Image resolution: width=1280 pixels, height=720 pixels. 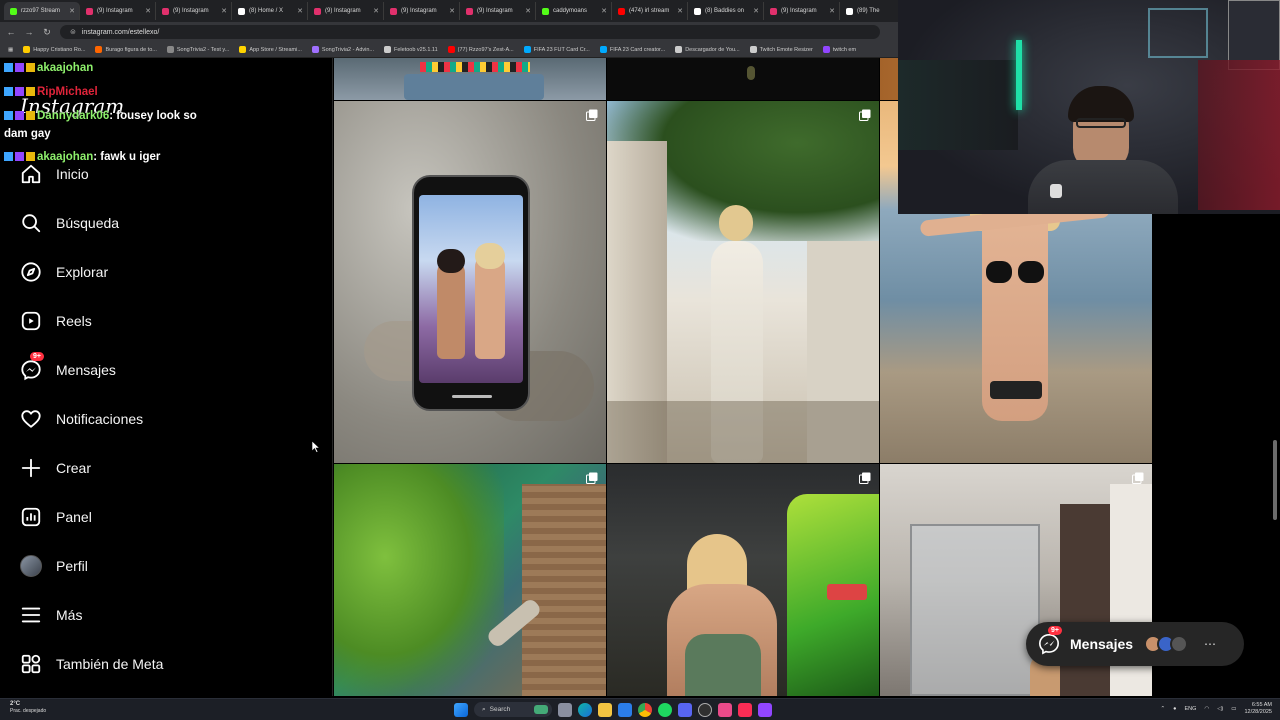 What do you see at coordinates (565, 709) in the screenshot?
I see `task-view-icon` at bounding box center [565, 709].